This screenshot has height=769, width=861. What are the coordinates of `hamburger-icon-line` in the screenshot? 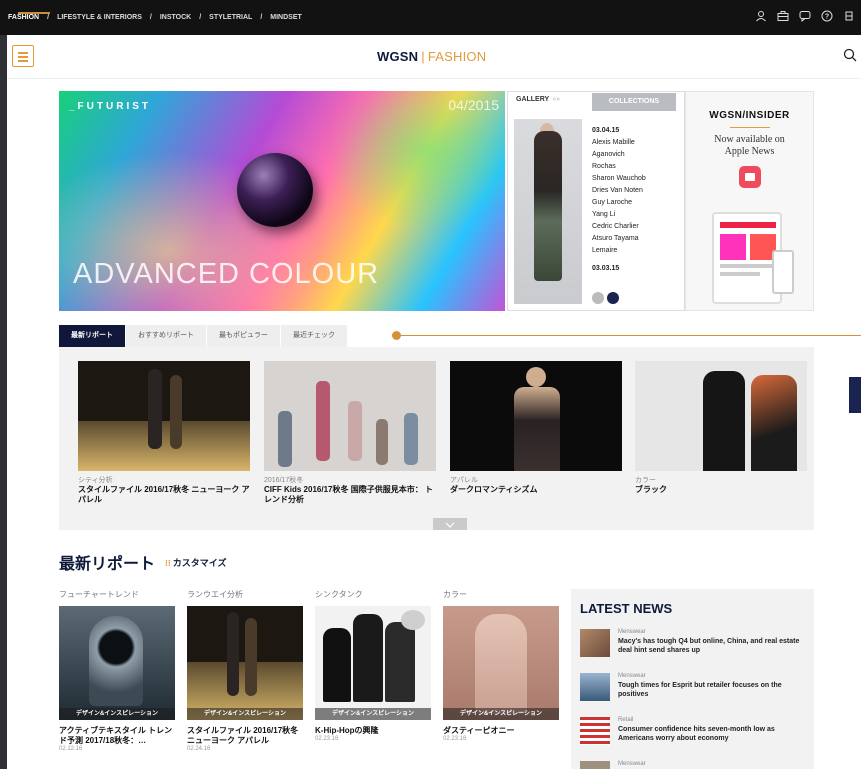 It's located at (23, 61).